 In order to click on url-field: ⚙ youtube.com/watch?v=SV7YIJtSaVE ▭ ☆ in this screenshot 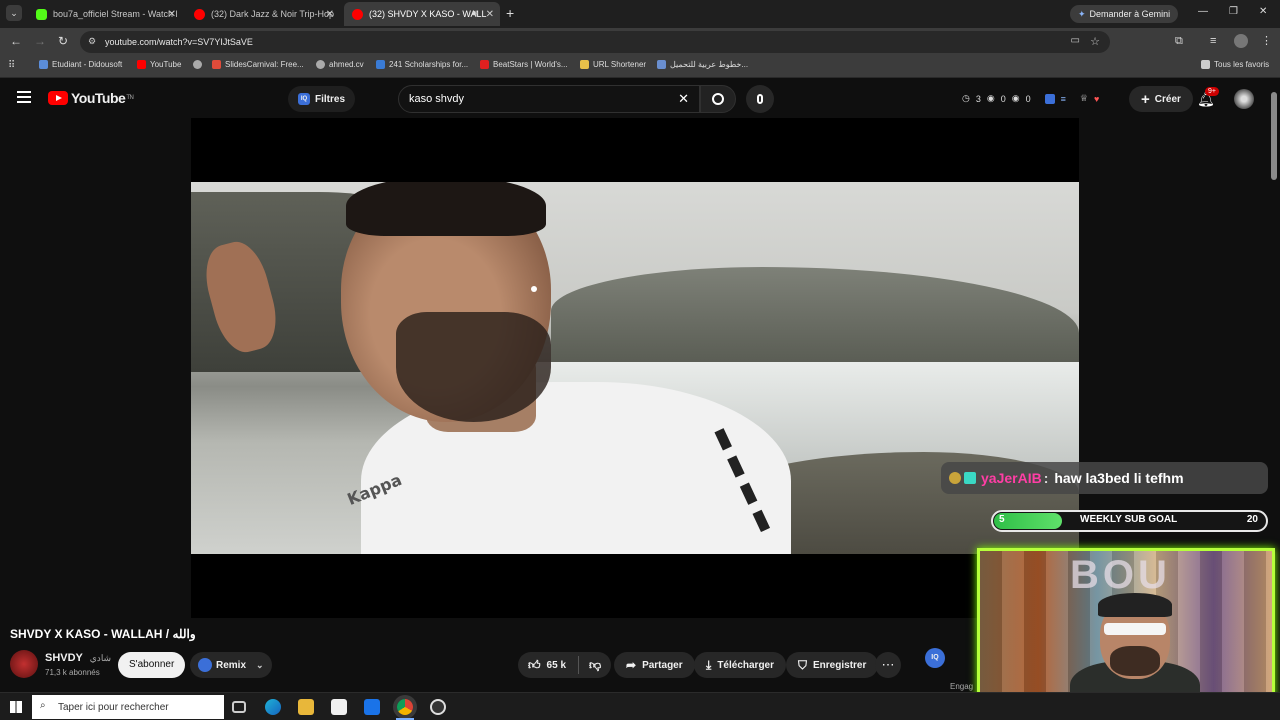, I will do `click(595, 42)`.